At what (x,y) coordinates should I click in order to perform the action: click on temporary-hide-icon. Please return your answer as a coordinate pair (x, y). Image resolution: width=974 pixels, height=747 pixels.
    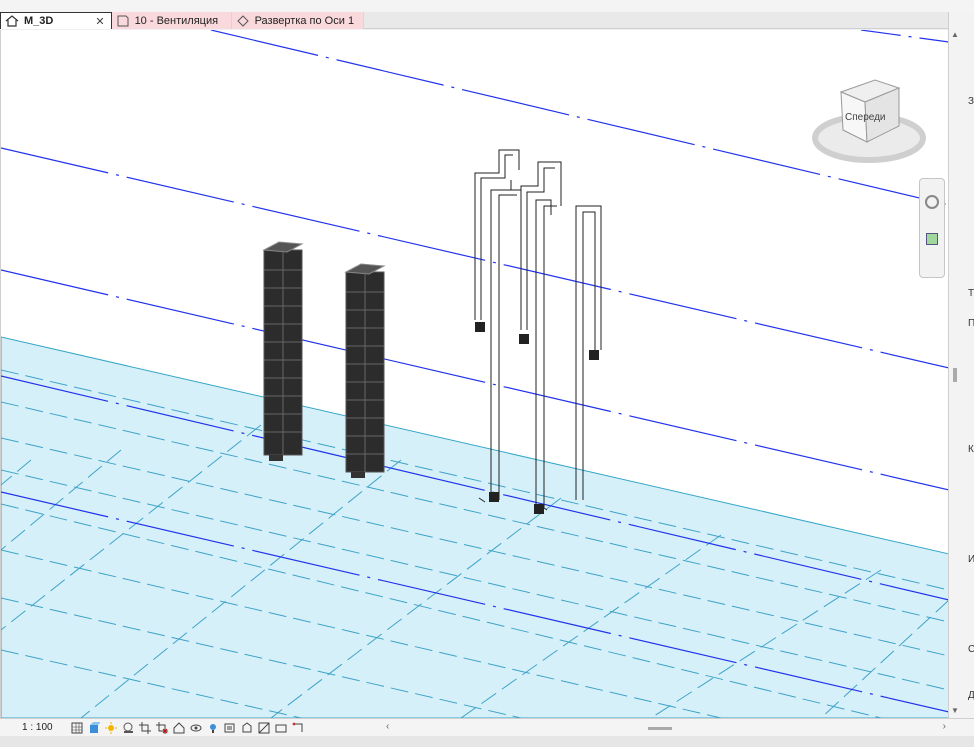
    Looking at the image, I should click on (195, 728).